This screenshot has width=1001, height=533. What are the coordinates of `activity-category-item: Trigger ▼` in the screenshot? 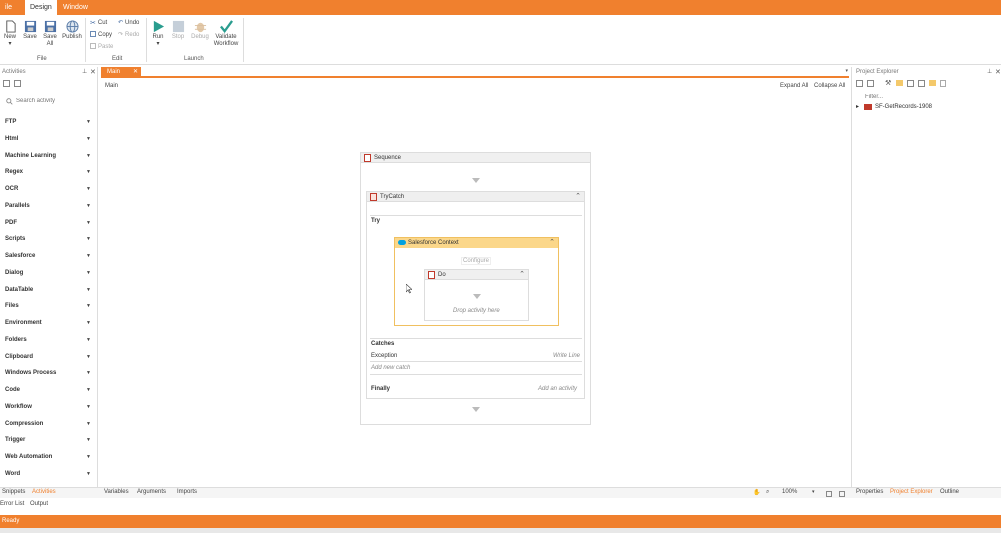 It's located at (49, 445).